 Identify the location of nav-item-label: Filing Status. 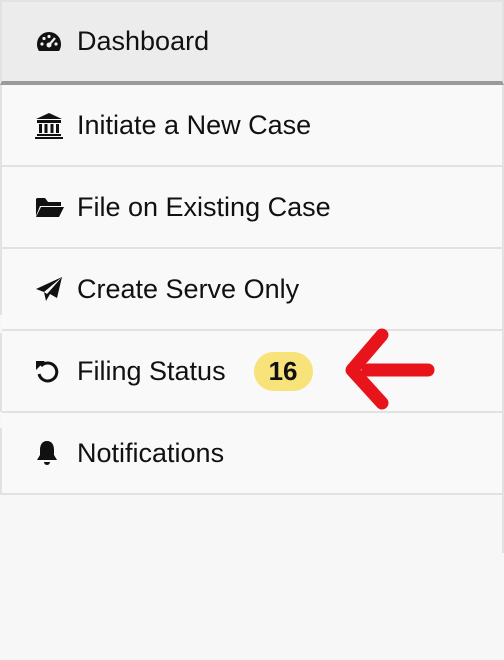
(151, 370).